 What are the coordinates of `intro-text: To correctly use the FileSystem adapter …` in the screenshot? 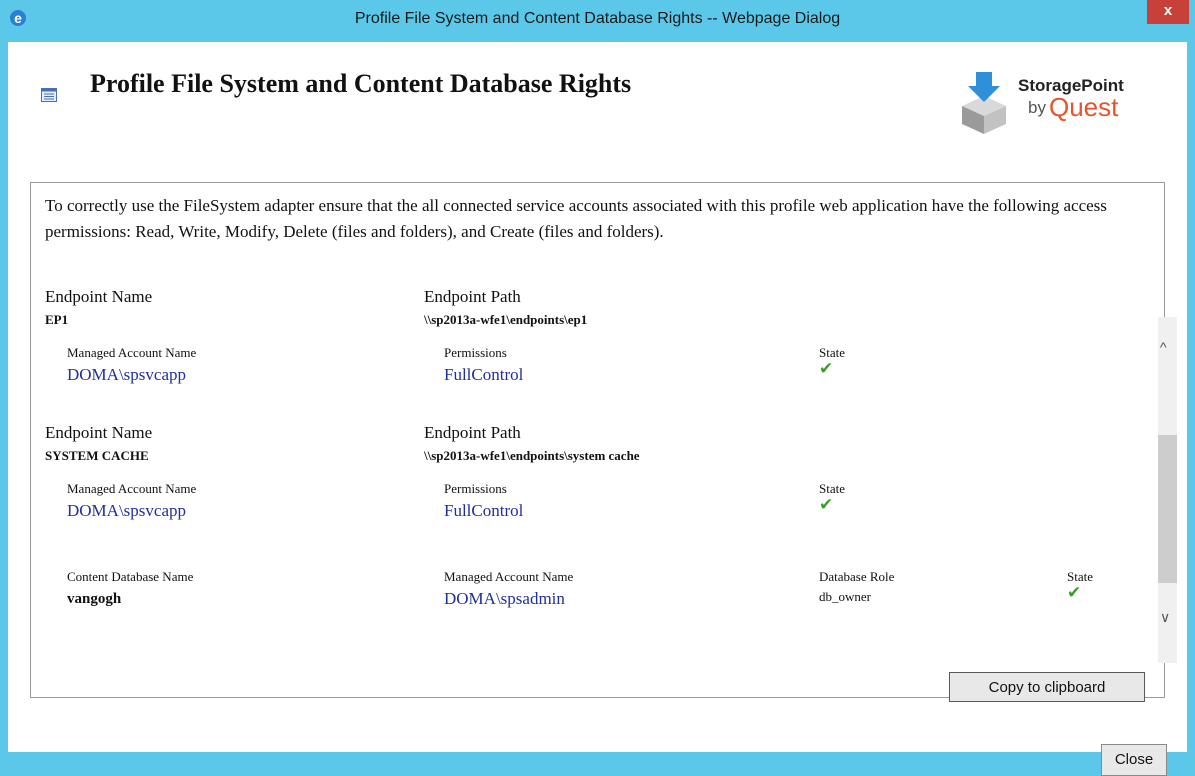 It's located at (576, 218).